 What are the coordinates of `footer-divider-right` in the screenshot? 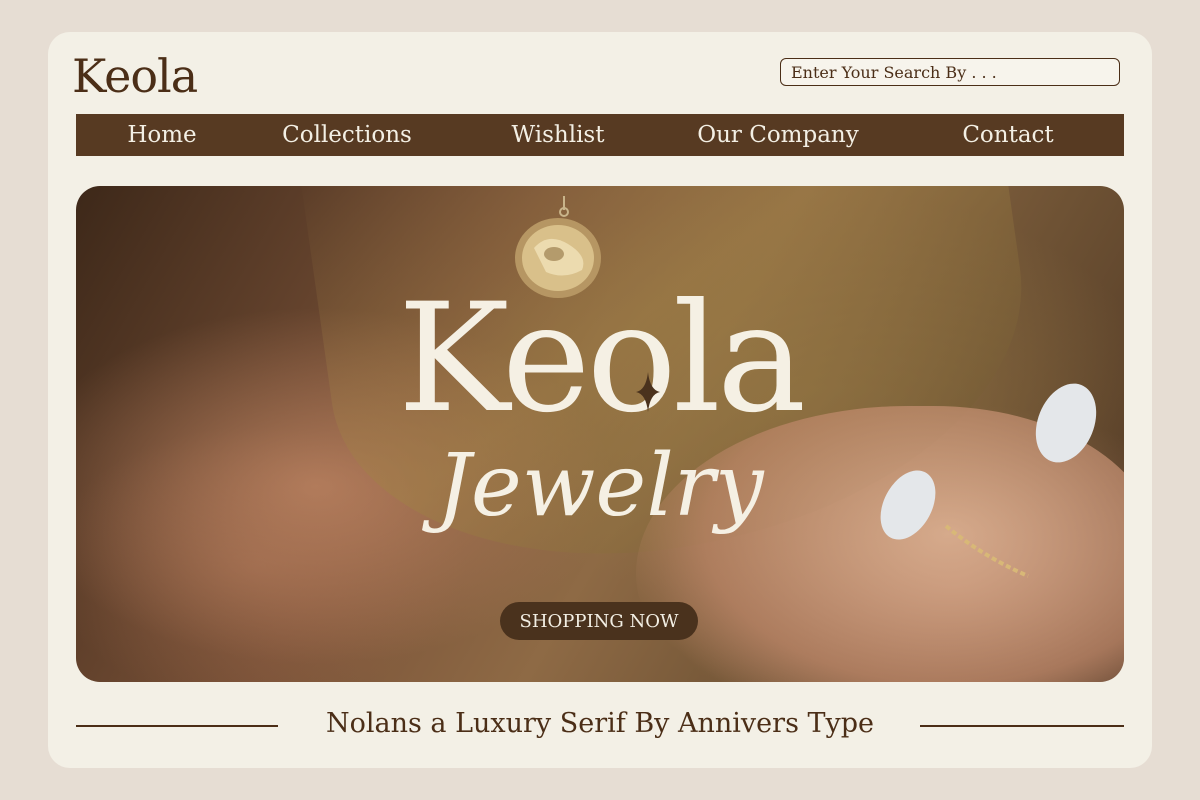 It's located at (1022, 726).